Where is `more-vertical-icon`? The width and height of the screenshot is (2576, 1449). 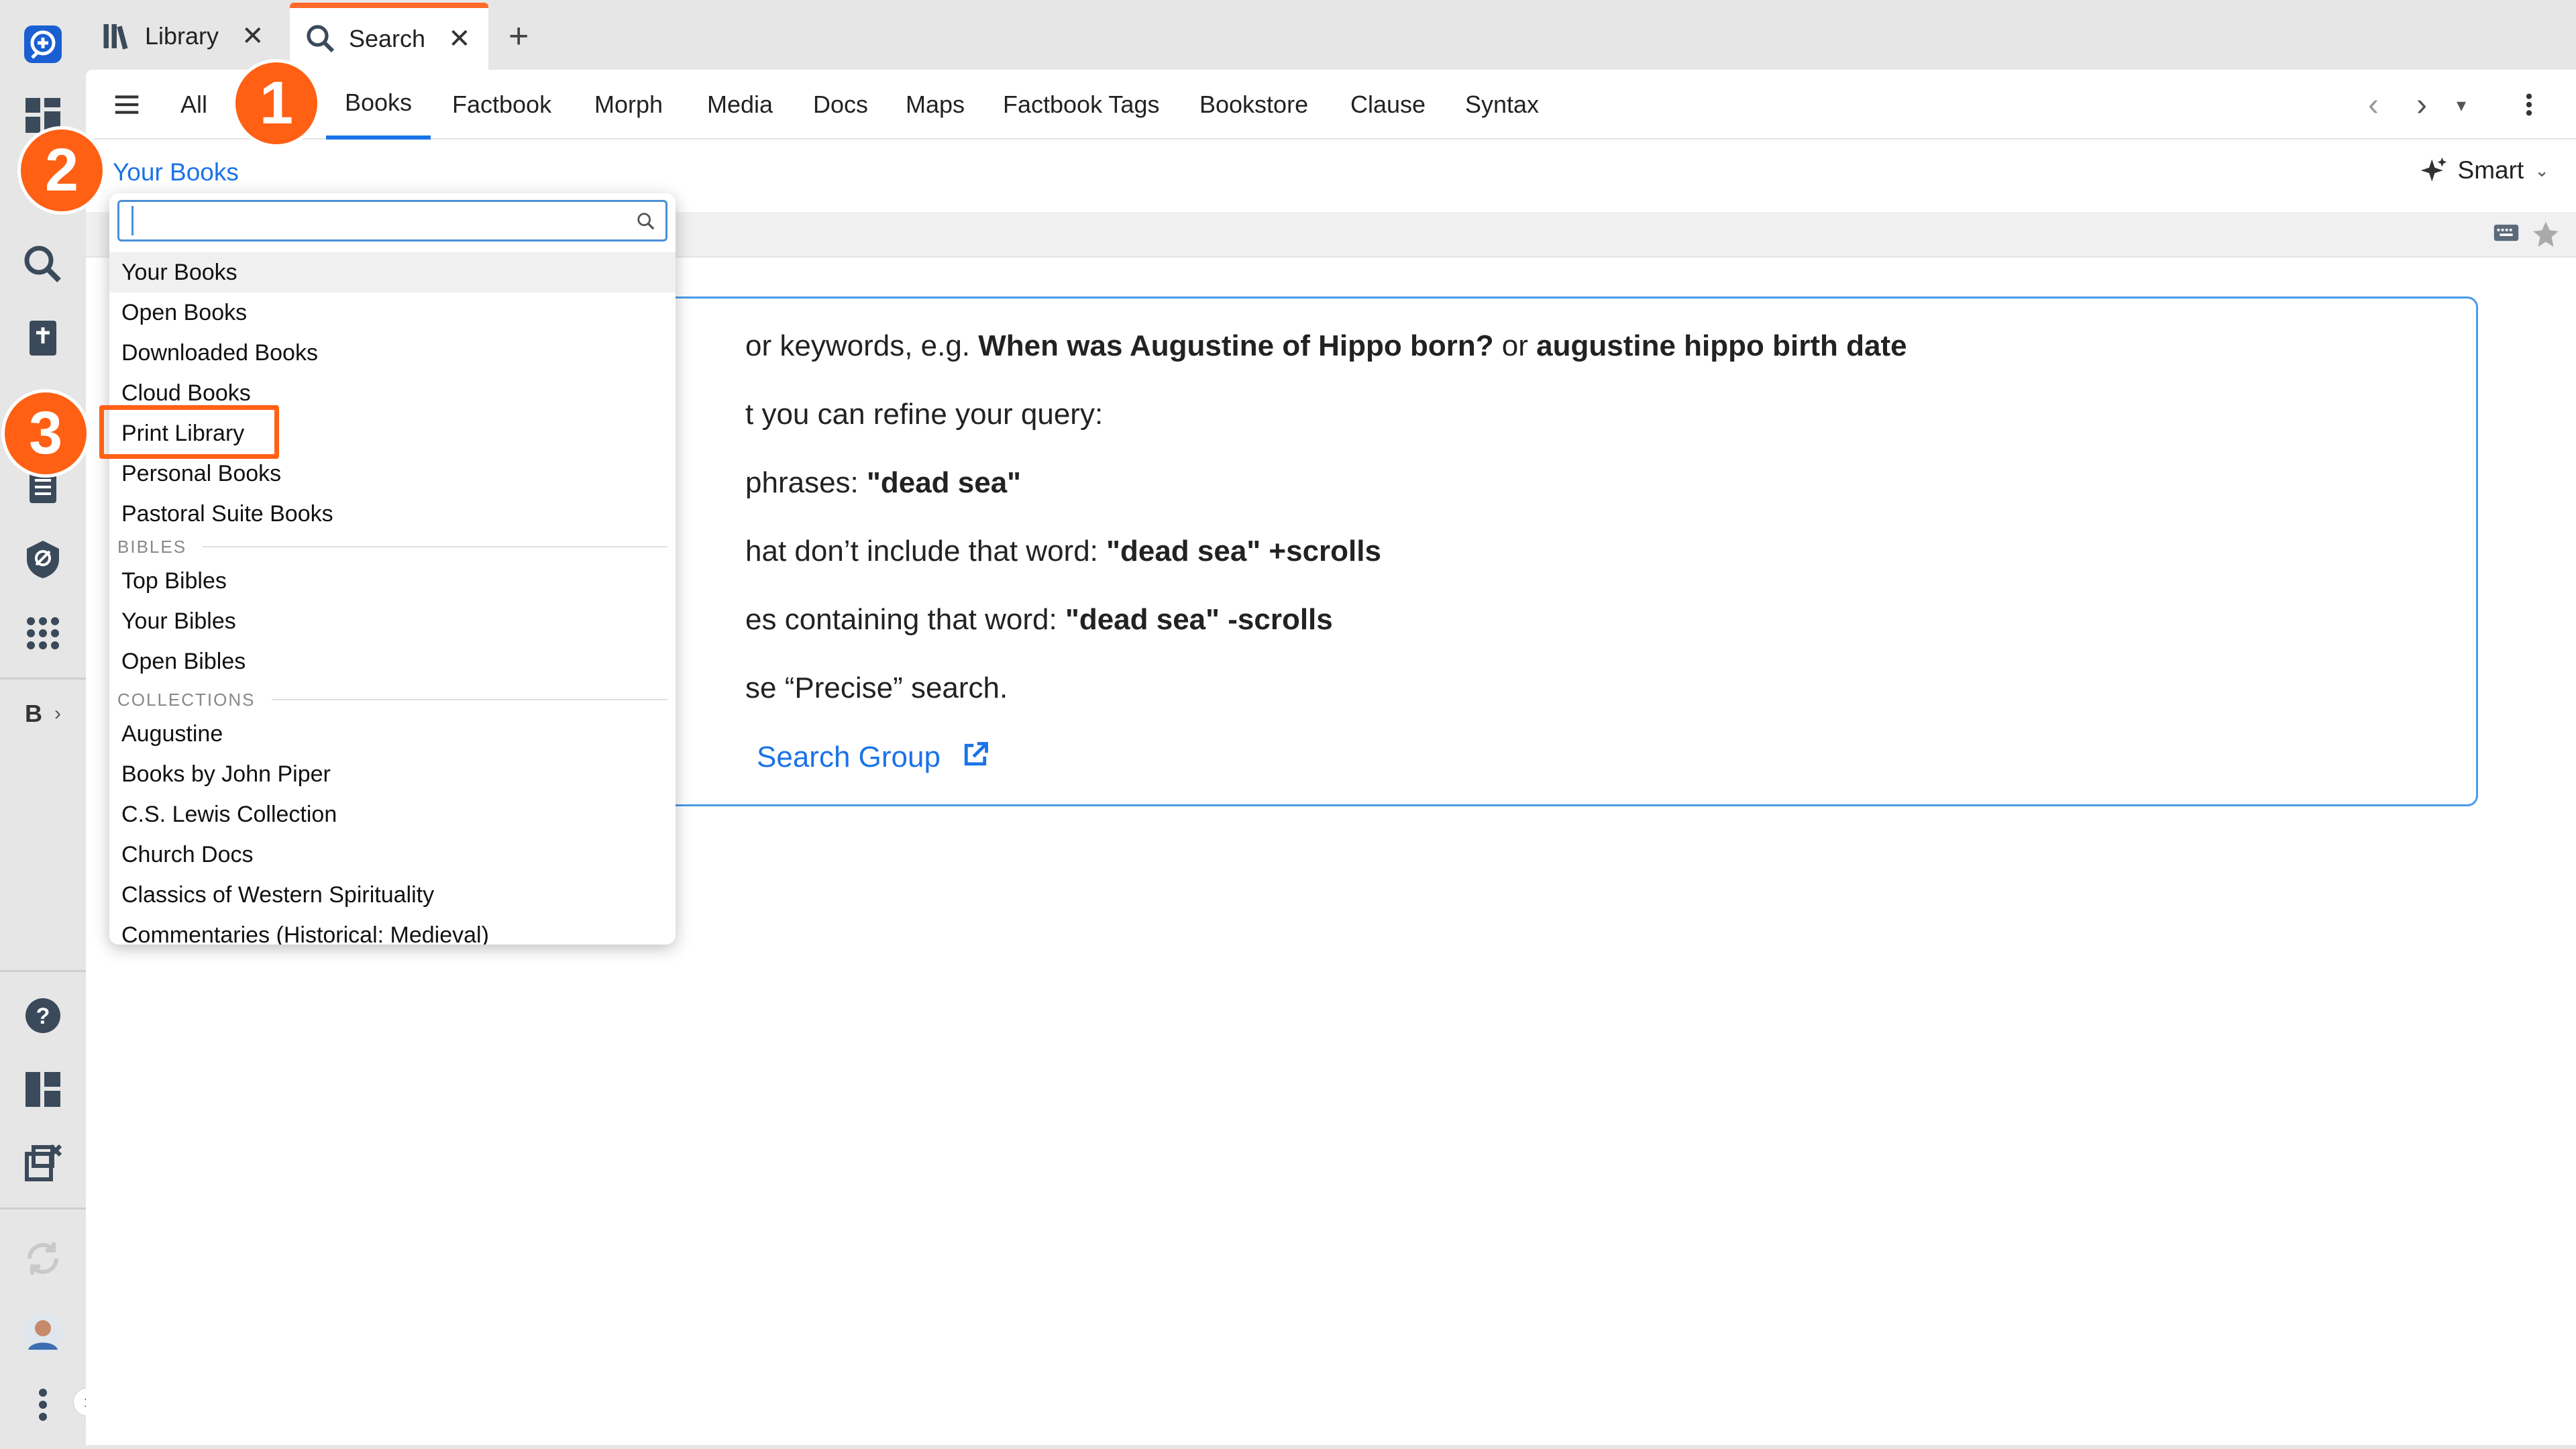
more-vertical-icon is located at coordinates (42, 1404).